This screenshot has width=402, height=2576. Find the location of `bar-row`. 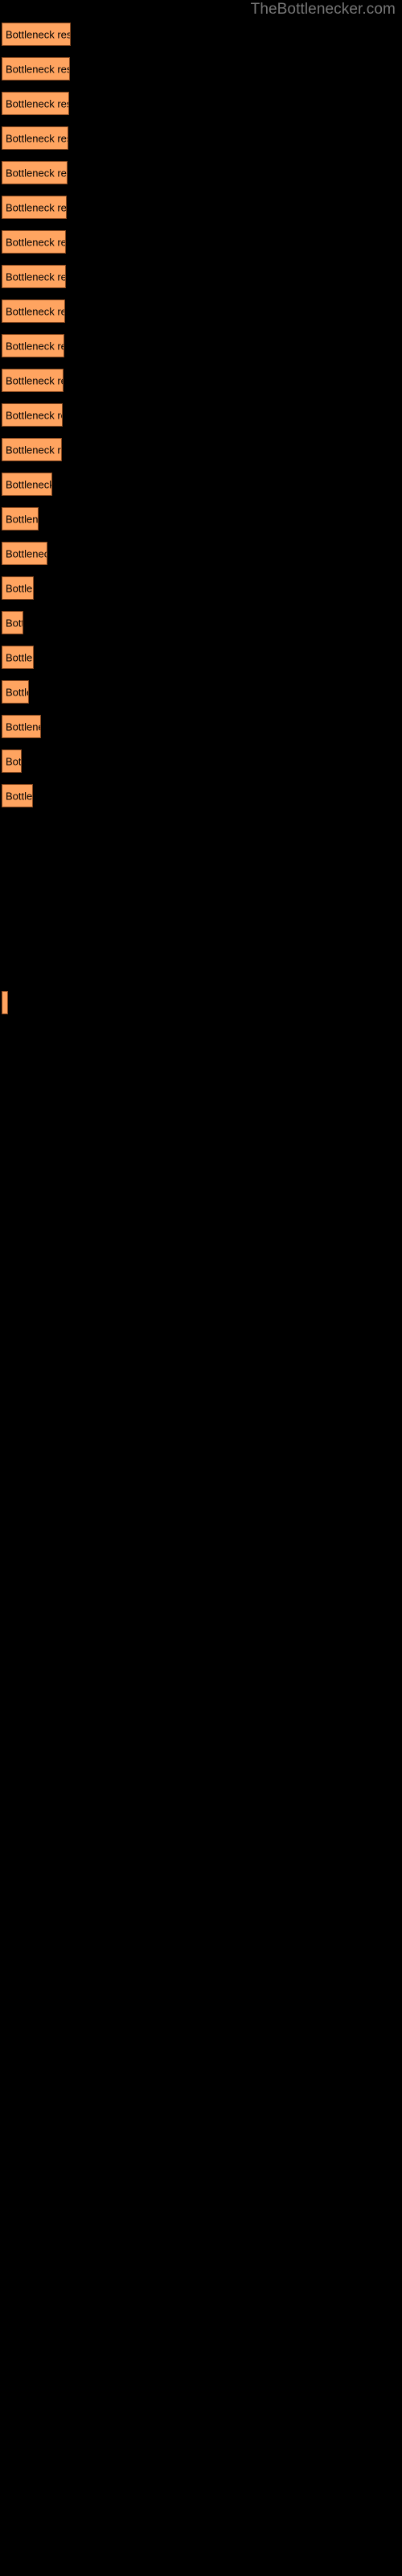

bar-row is located at coordinates (201, 1008).